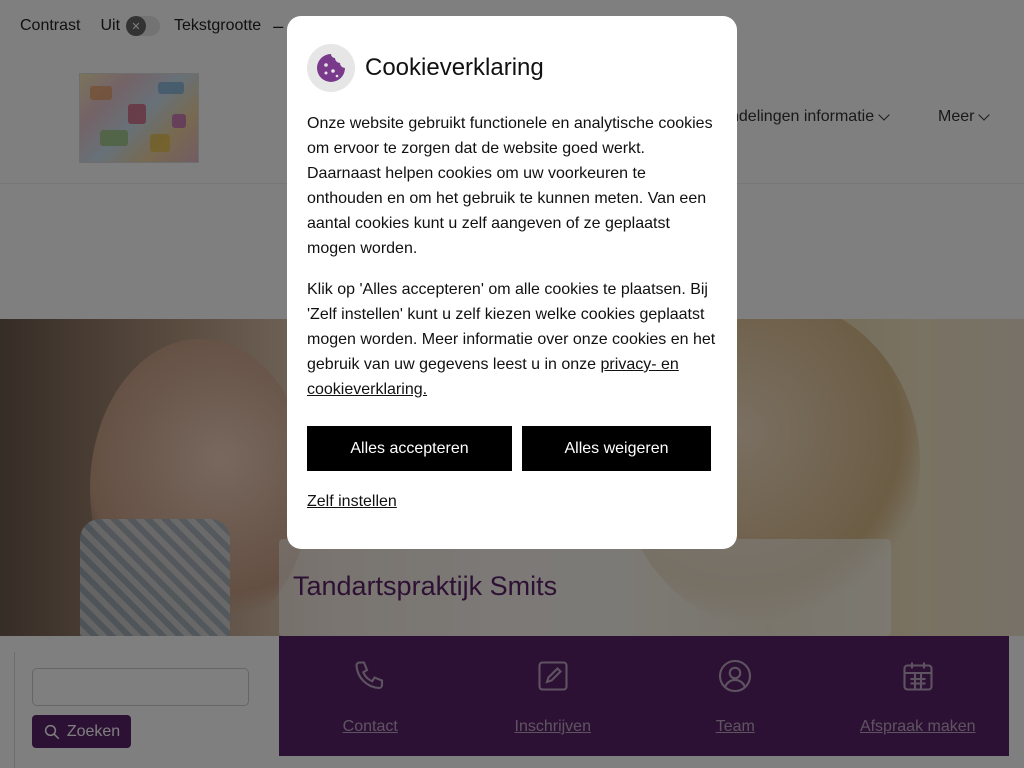 This screenshot has width=1024, height=768. I want to click on cookie-icon, so click(331, 68).